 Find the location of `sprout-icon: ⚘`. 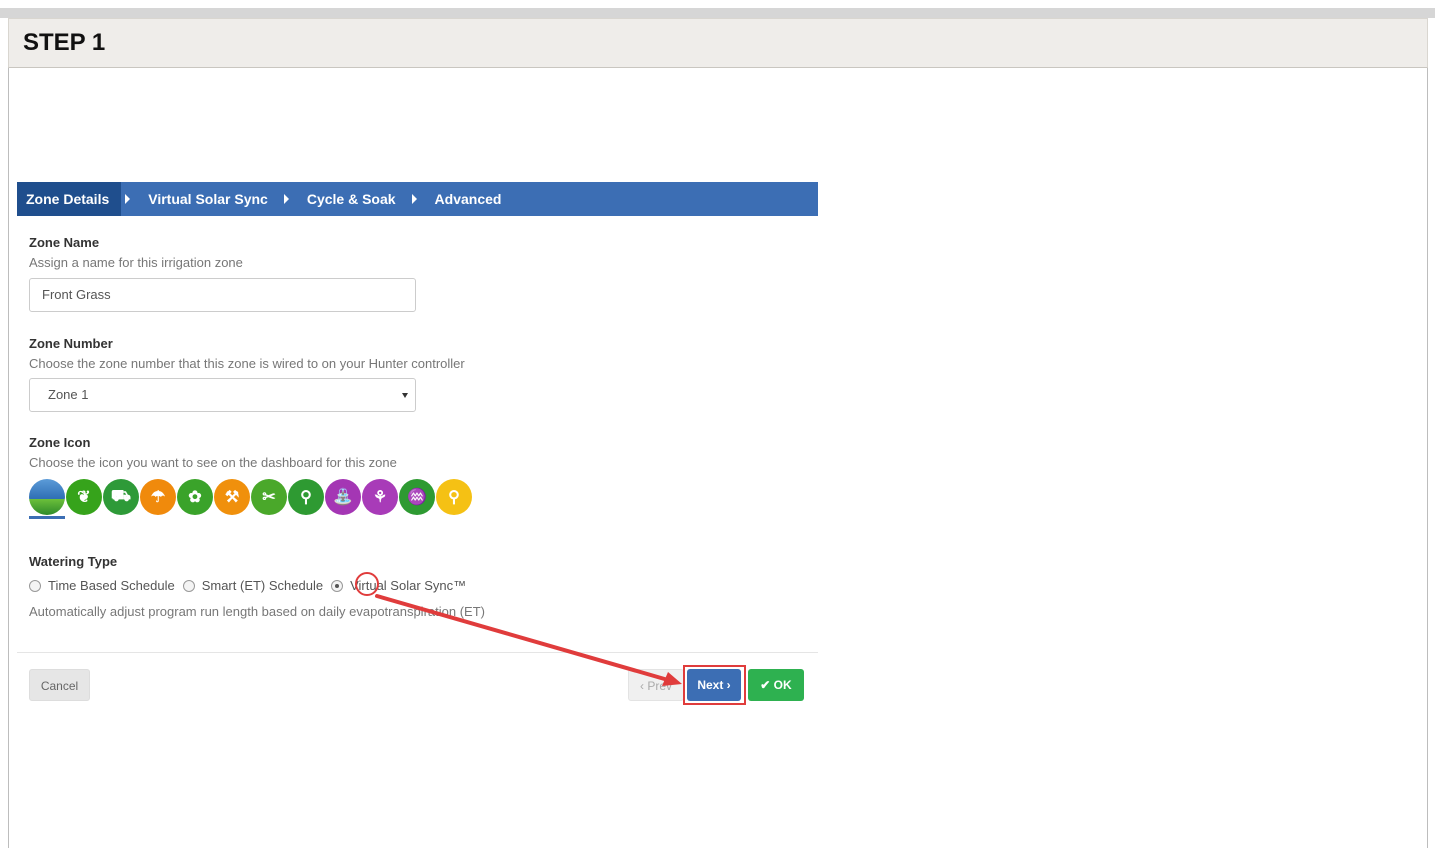

sprout-icon: ⚘ is located at coordinates (380, 497).